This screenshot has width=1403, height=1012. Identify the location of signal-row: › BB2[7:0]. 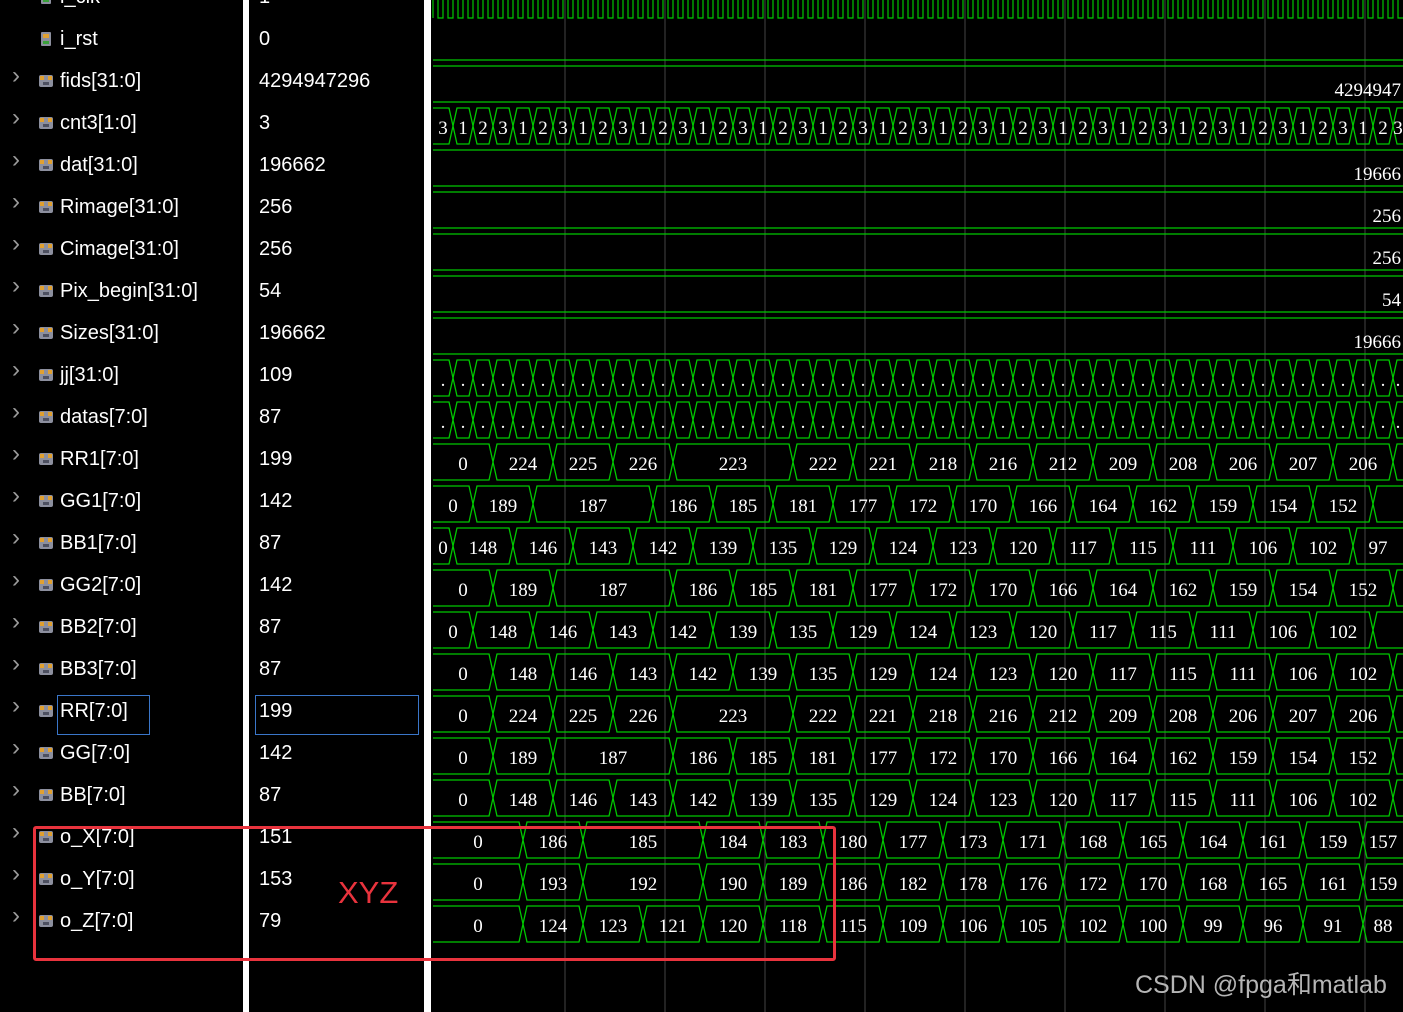
(121, 630).